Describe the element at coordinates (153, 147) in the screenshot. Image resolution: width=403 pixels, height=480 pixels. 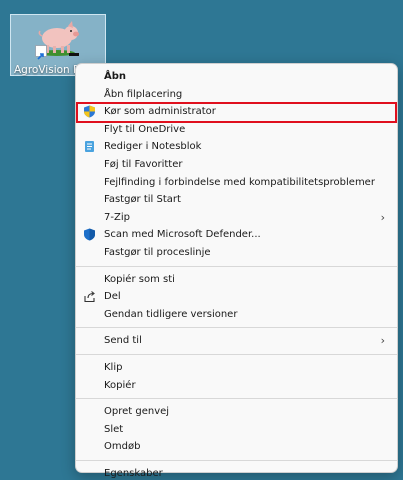
I see `menu-item-label: Rediger i Notesblok` at that location.